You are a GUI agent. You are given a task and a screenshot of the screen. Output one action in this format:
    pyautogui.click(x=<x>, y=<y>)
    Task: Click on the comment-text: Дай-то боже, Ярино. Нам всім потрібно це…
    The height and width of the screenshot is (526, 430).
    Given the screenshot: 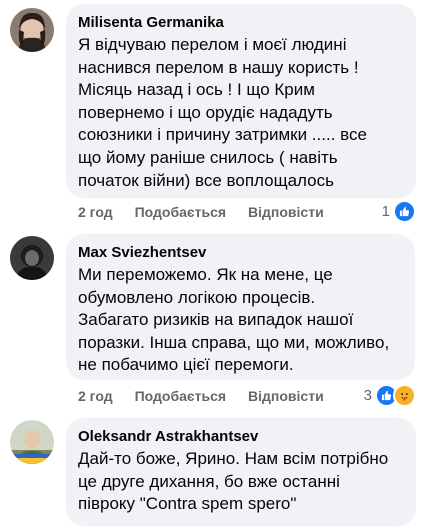 What is the action you would take?
    pyautogui.click(x=233, y=481)
    